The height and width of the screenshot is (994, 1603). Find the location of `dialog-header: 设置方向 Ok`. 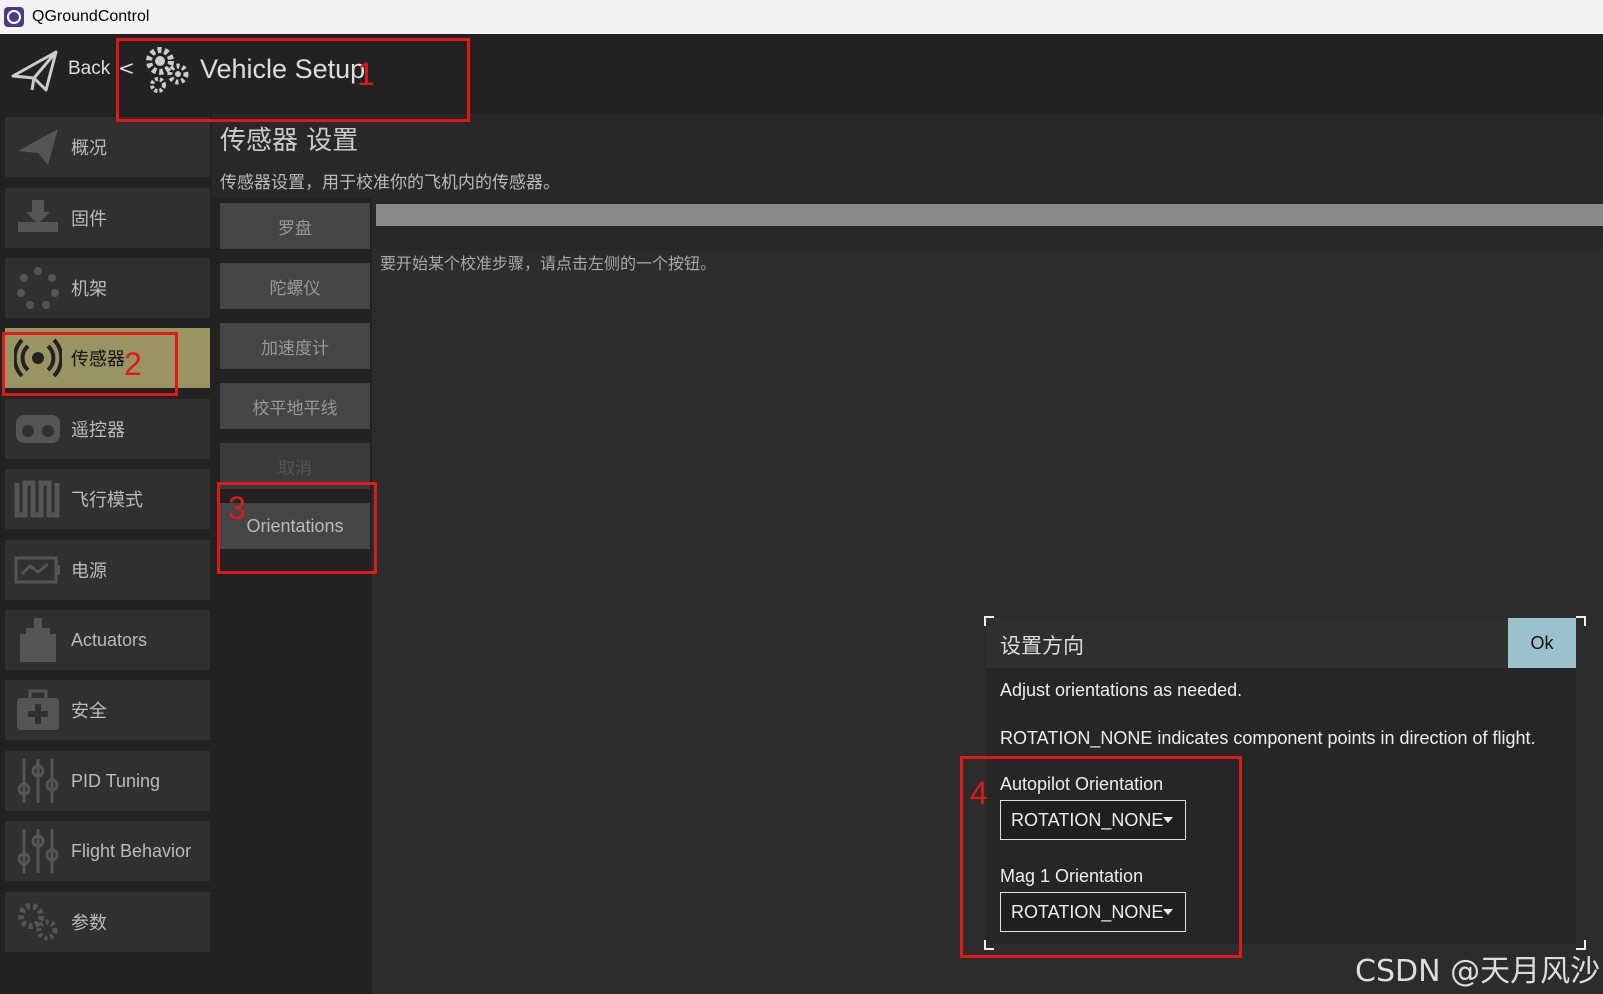

dialog-header: 设置方向 Ok is located at coordinates (1281, 643).